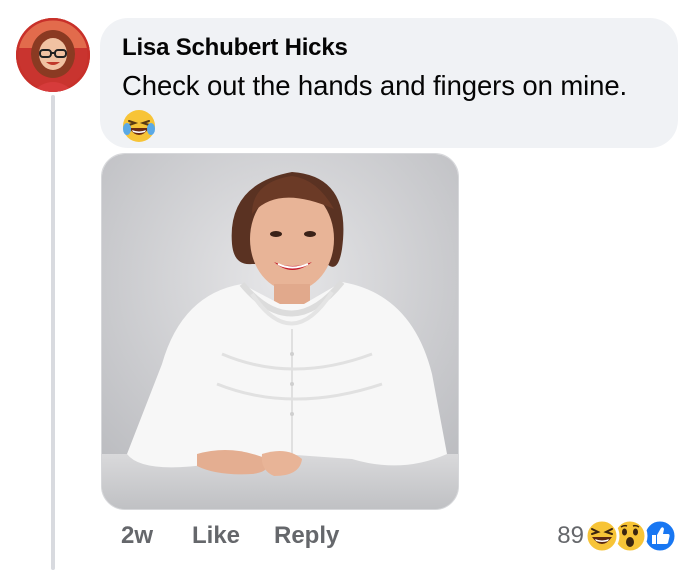 The width and height of the screenshot is (700, 570). I want to click on comment-text: Check out the hands and fingers on mine., so click(375, 85).